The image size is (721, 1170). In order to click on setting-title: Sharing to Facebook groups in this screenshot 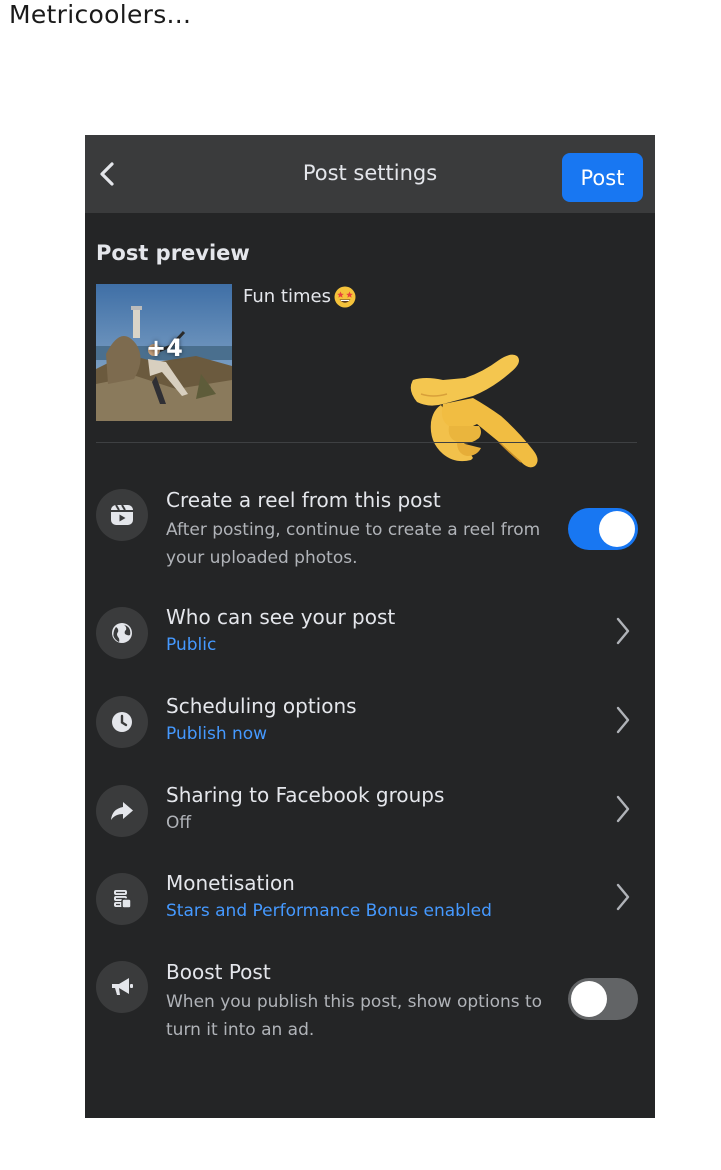, I will do `click(305, 795)`.